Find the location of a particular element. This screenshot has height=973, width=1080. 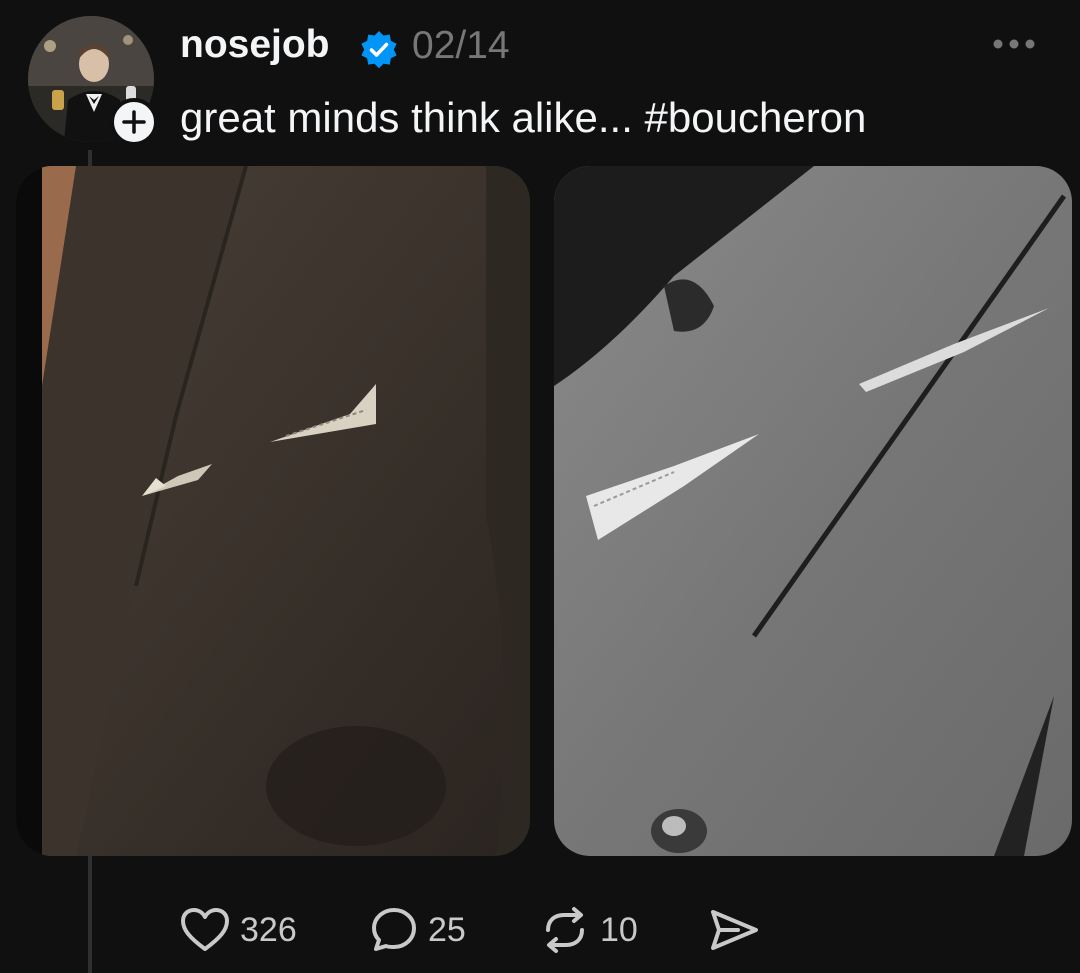

heart-icon is located at coordinates (205, 929).